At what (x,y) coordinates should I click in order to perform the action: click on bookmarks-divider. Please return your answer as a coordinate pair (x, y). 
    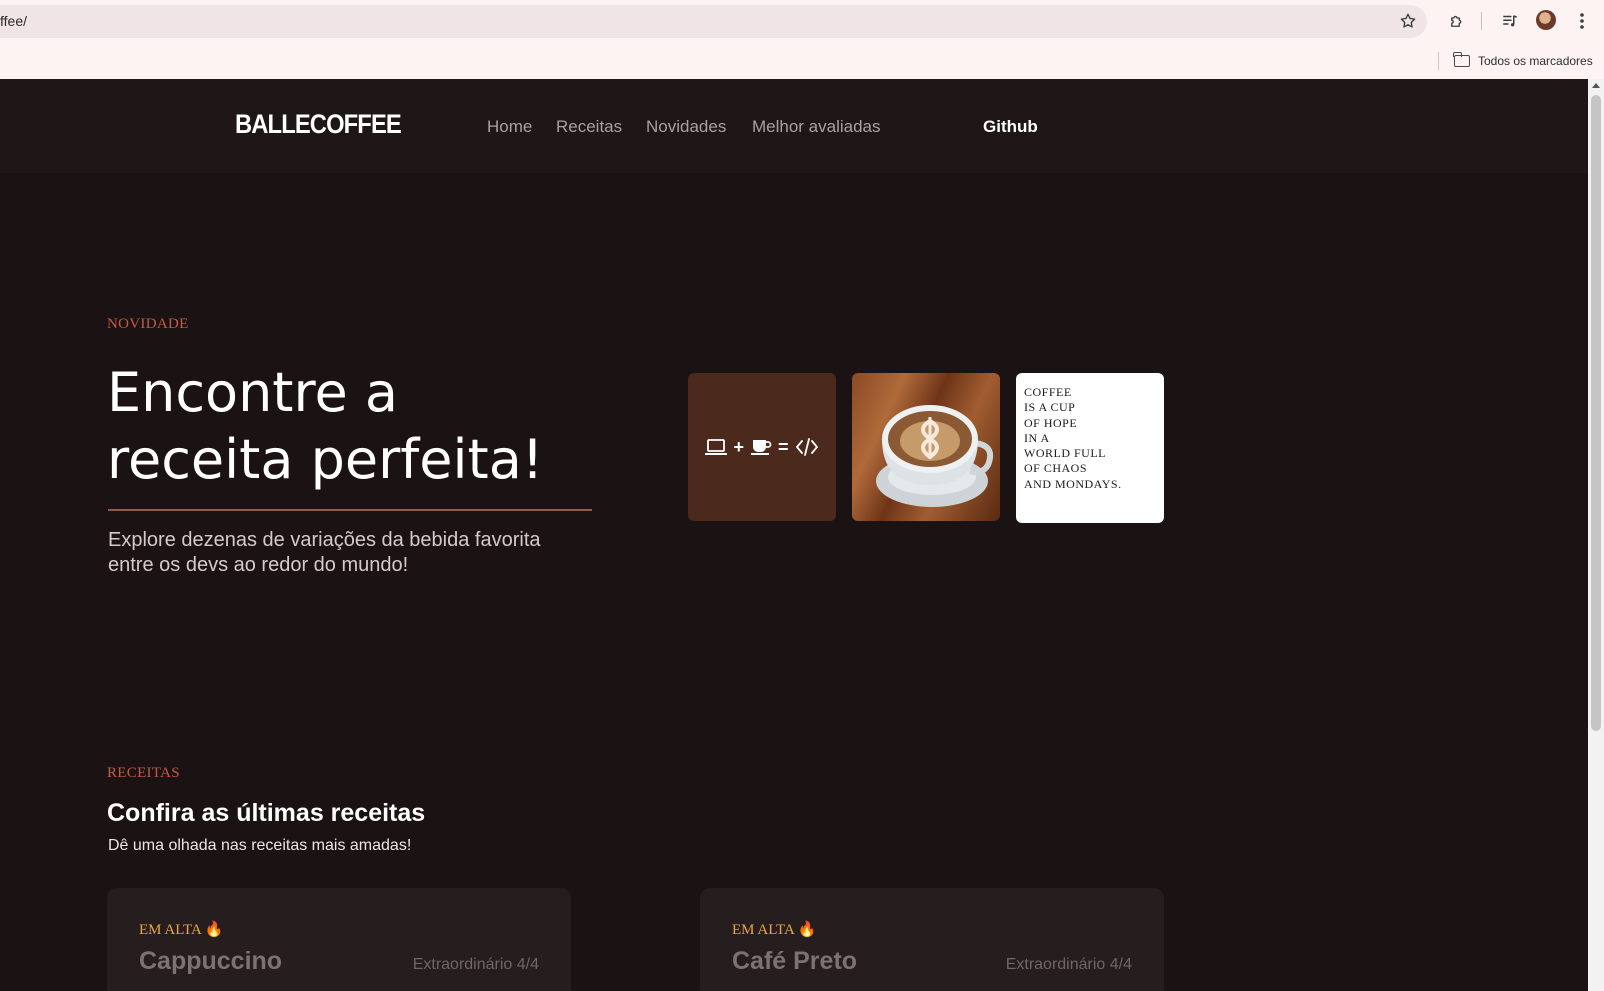
    Looking at the image, I should click on (1438, 61).